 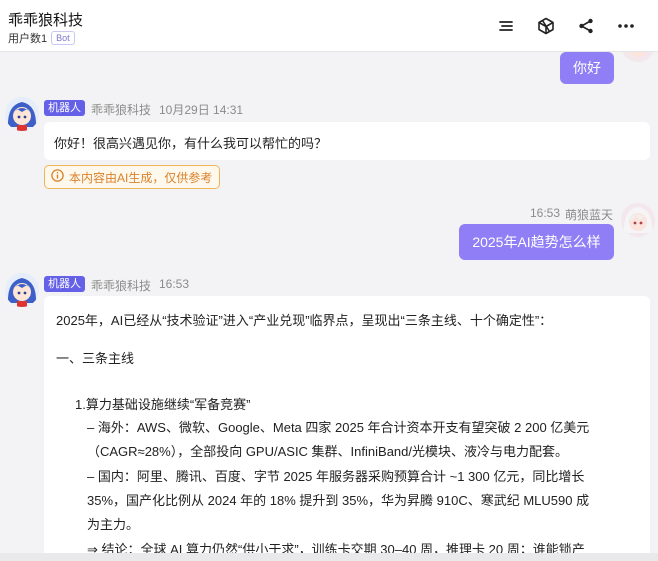 I want to click on bot-message-text: 你好！很高兴遇见你，有什么我可以帮忙的吗？, so click(x=191, y=143).